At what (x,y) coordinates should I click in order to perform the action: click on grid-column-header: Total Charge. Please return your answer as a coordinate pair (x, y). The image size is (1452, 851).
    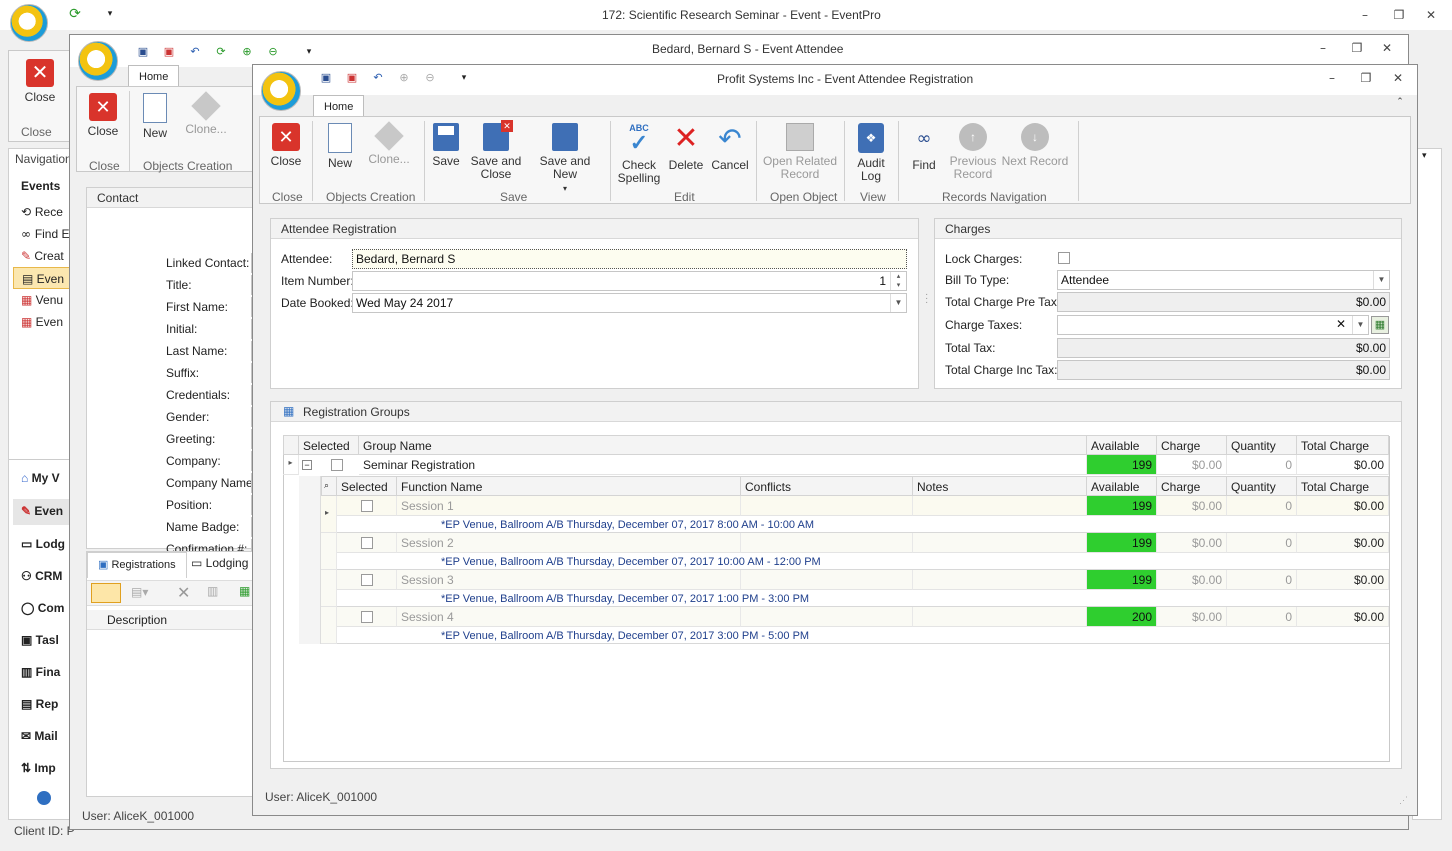
    Looking at the image, I should click on (1343, 445).